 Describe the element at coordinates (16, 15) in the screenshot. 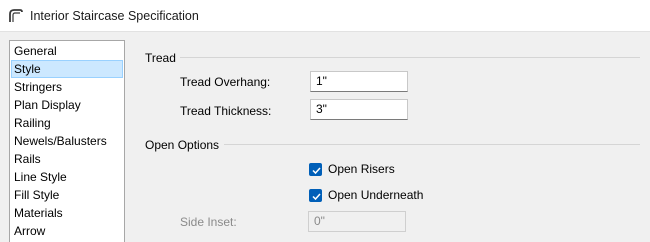

I see `app-logo-icon` at that location.